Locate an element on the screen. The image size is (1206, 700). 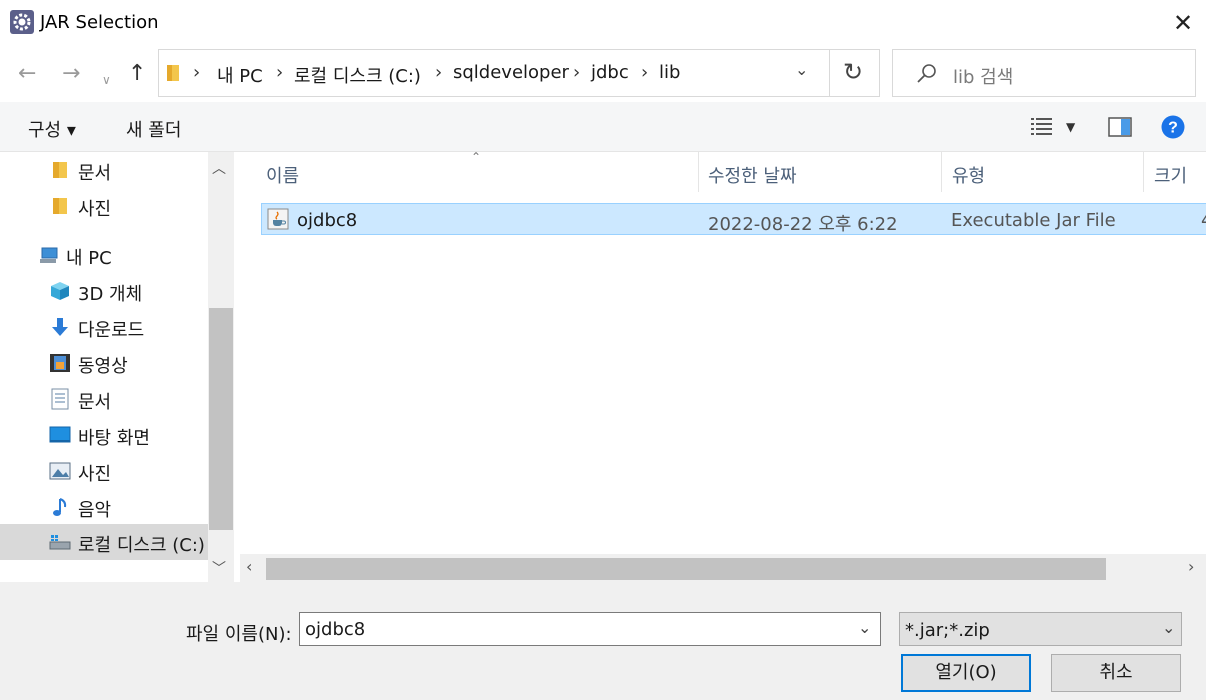
file-name-label: 파일 이름(N): is located at coordinates (239, 634).